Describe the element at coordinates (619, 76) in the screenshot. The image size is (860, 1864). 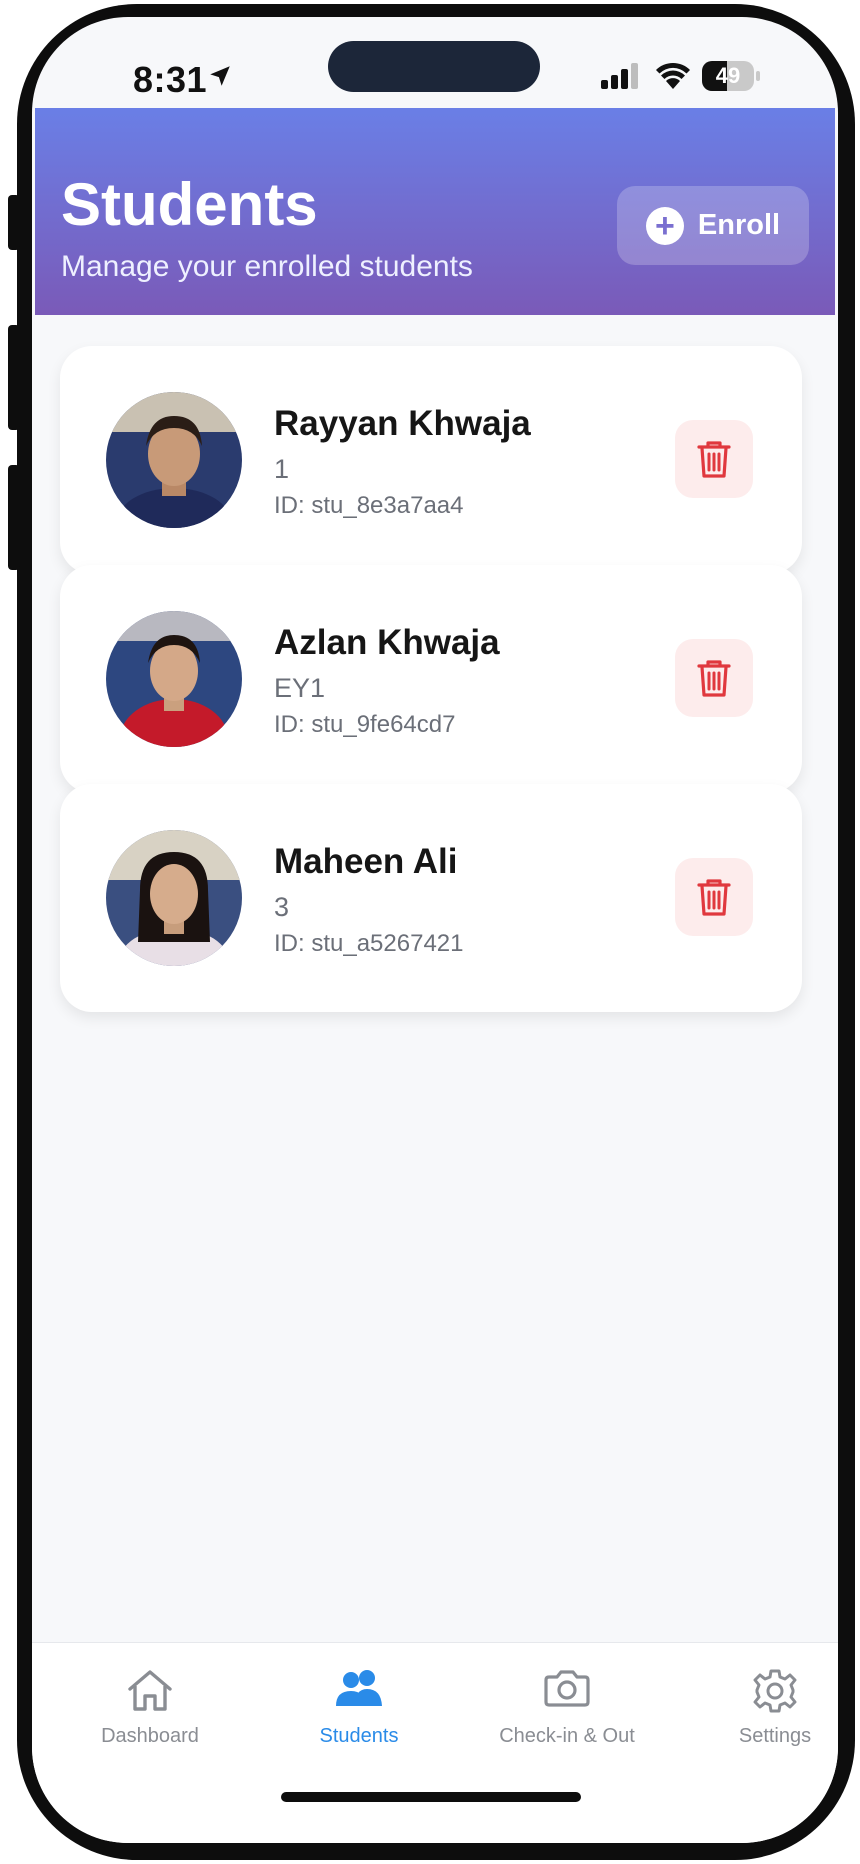
I see `cellular-signal-icon` at that location.